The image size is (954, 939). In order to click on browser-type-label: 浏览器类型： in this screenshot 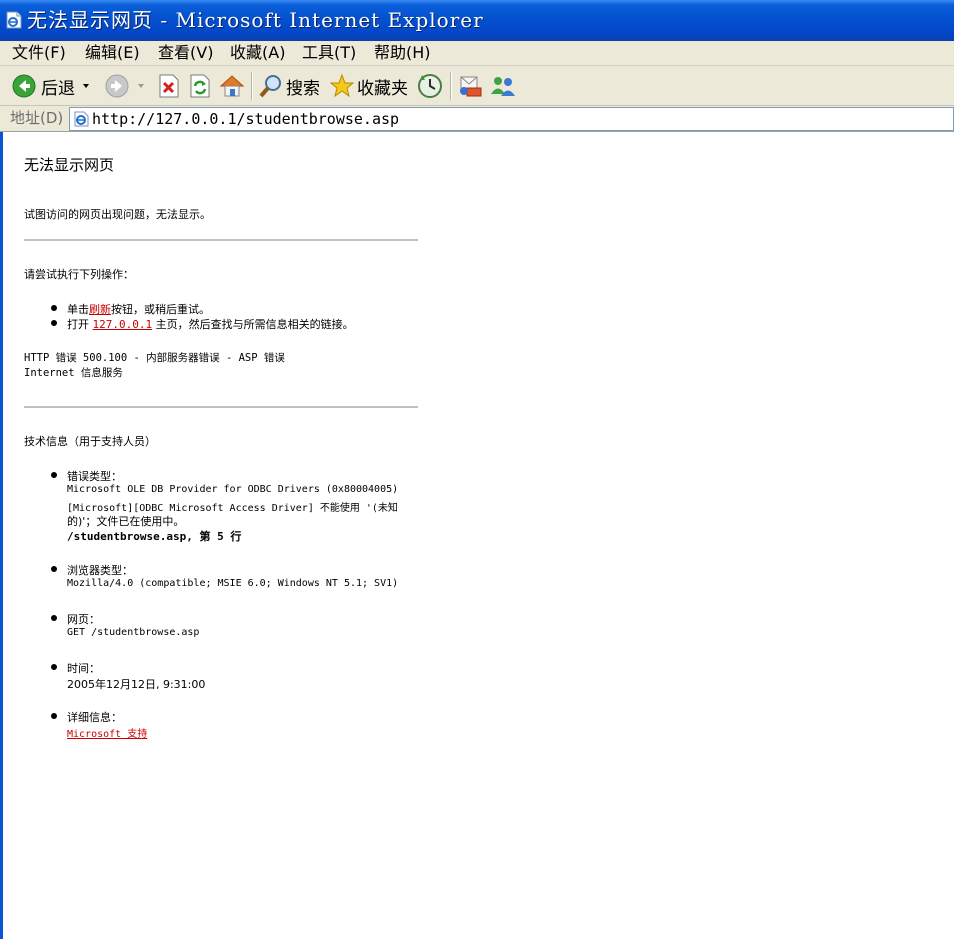, I will do `click(100, 570)`.